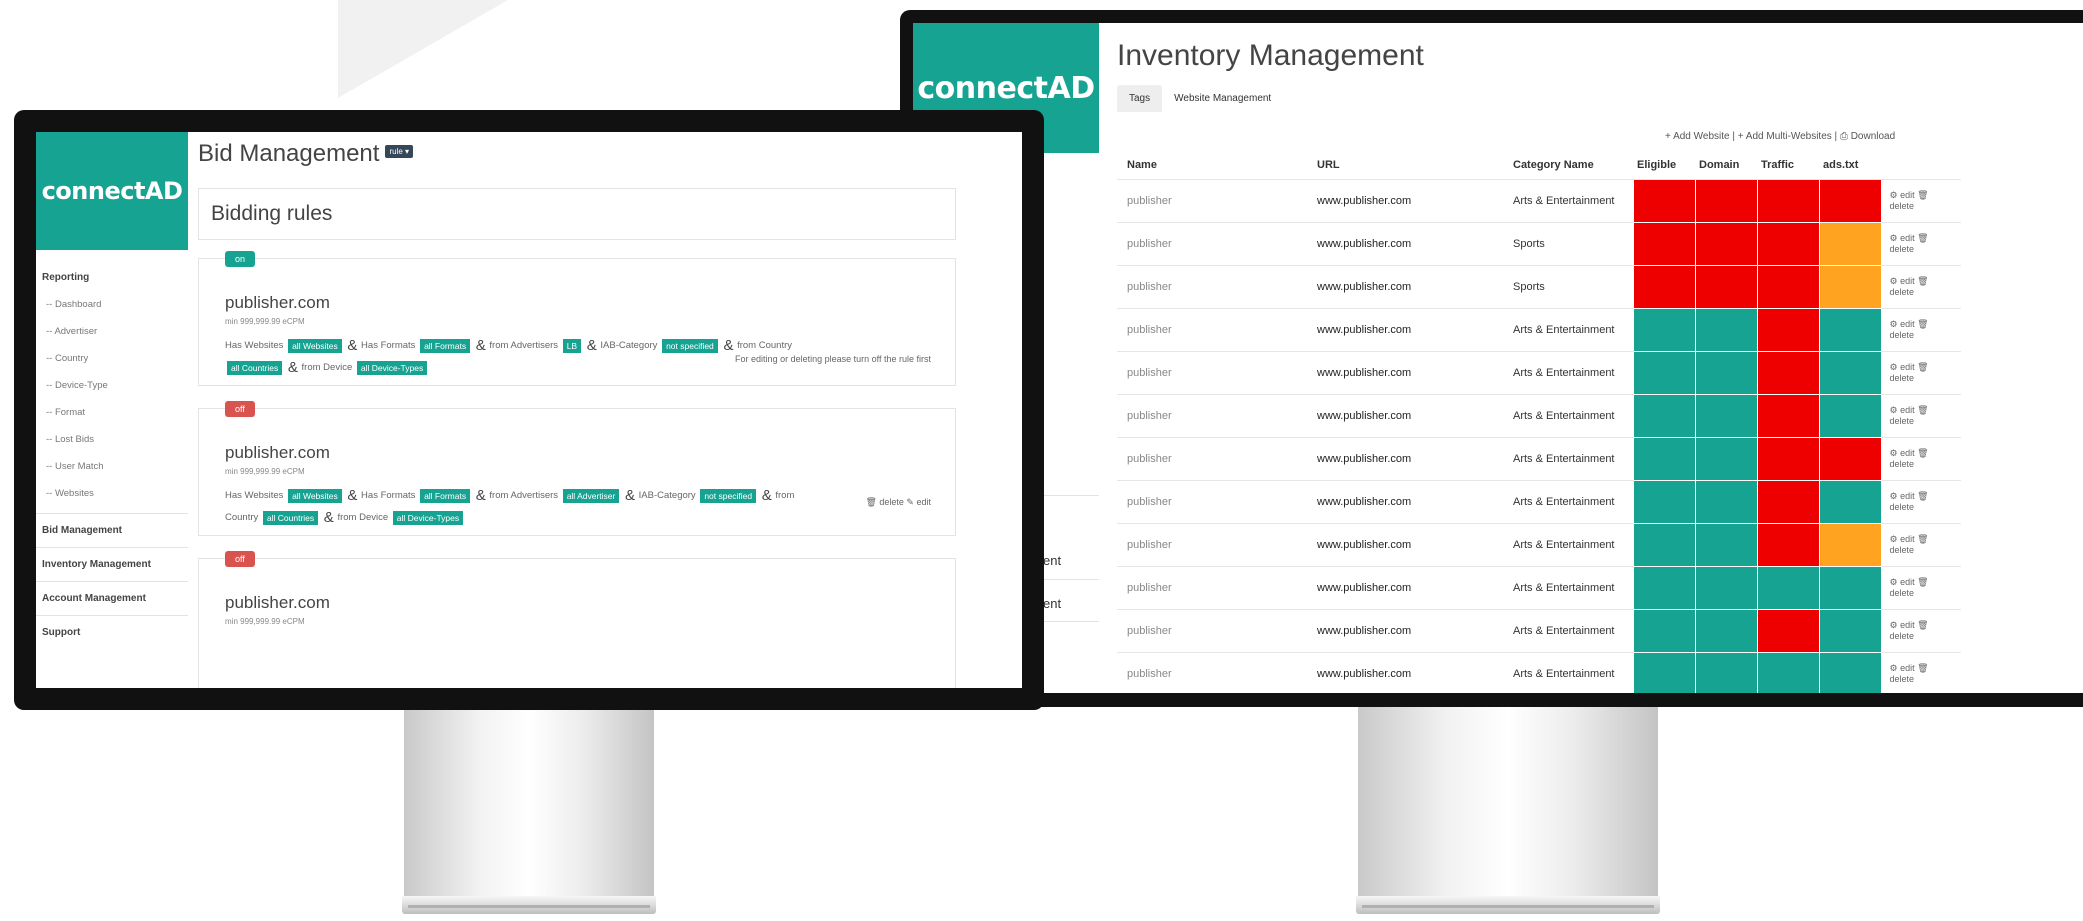 This screenshot has width=2083, height=921. What do you see at coordinates (112, 439) in the screenshot?
I see `sidebar-item-lost-bids: -- Lost Bids` at bounding box center [112, 439].